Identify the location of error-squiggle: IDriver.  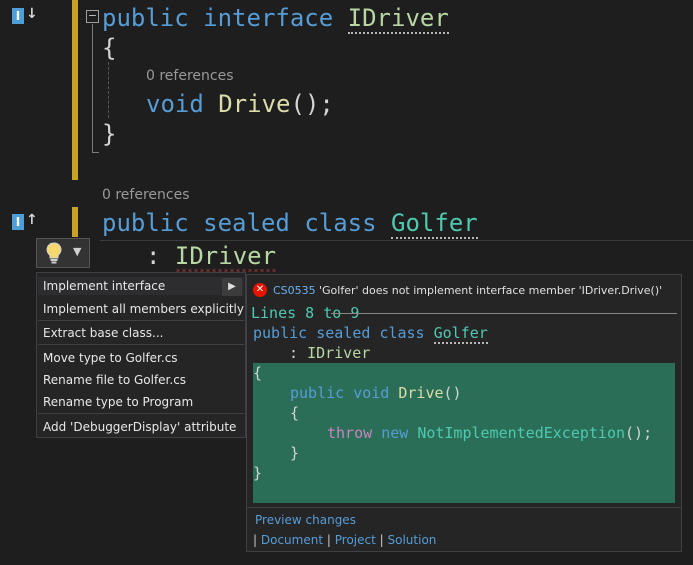
(225, 257).